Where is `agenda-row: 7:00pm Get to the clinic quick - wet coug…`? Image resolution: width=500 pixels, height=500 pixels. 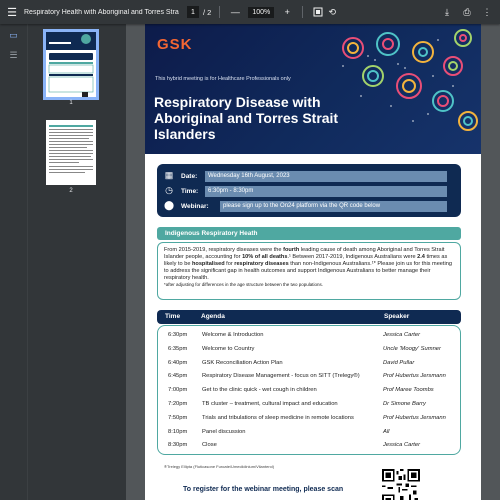 agenda-row: 7:00pm Get to the clinic quick - wet coug… is located at coordinates (310, 391).